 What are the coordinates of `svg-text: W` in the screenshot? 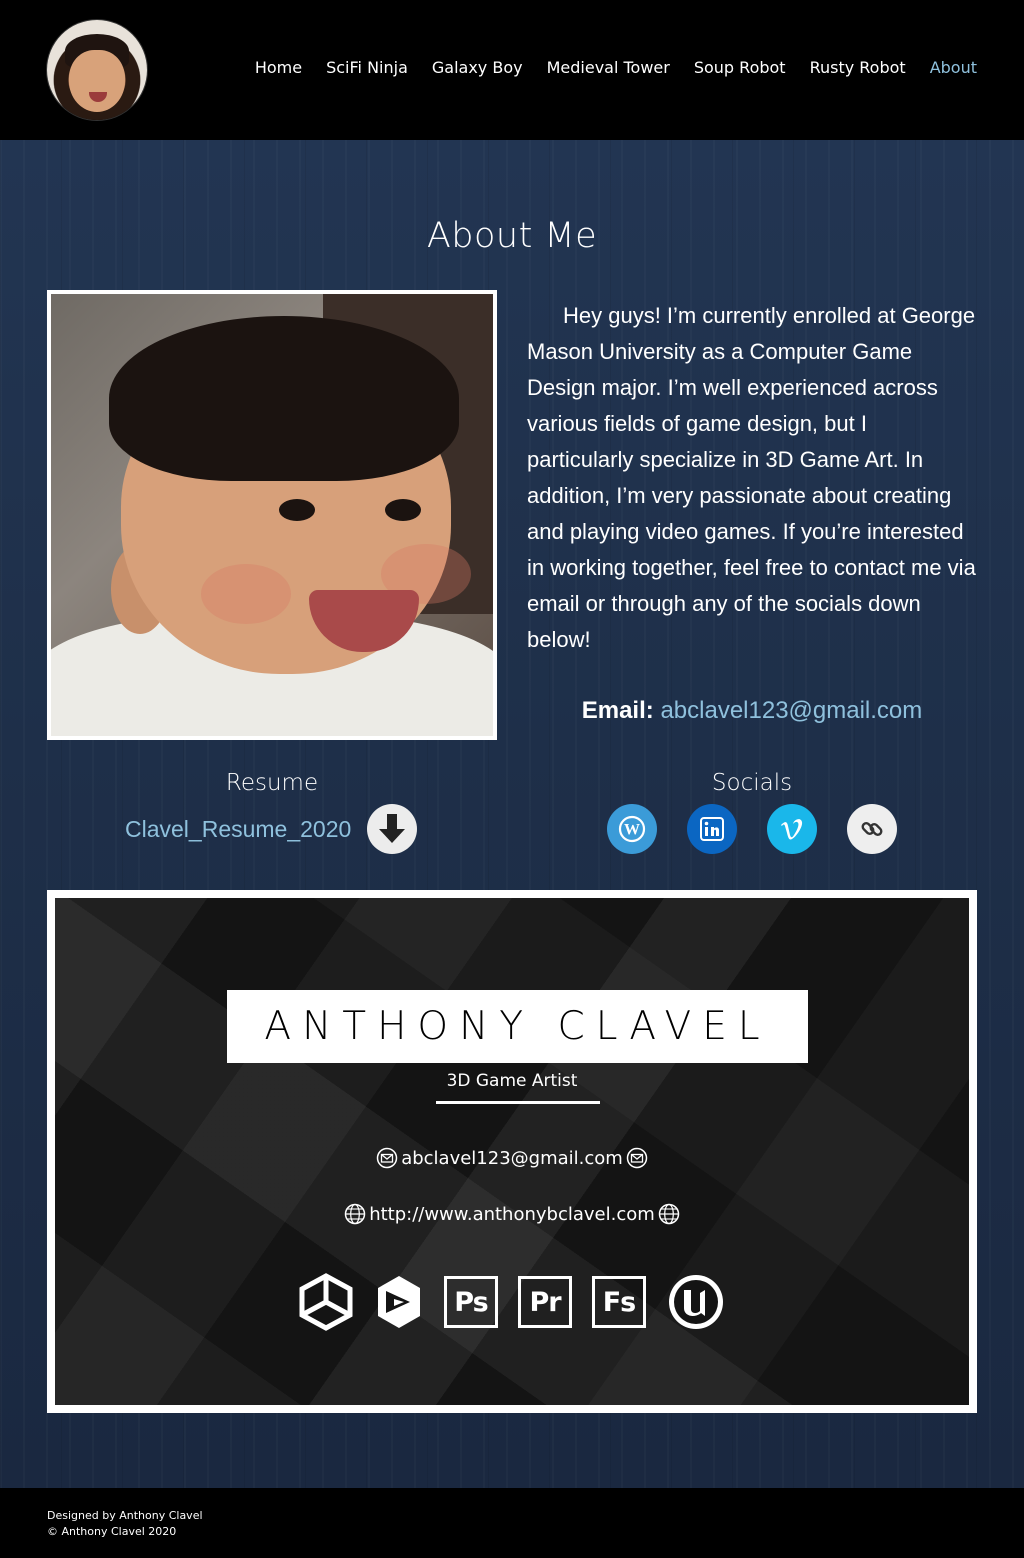 It's located at (632, 830).